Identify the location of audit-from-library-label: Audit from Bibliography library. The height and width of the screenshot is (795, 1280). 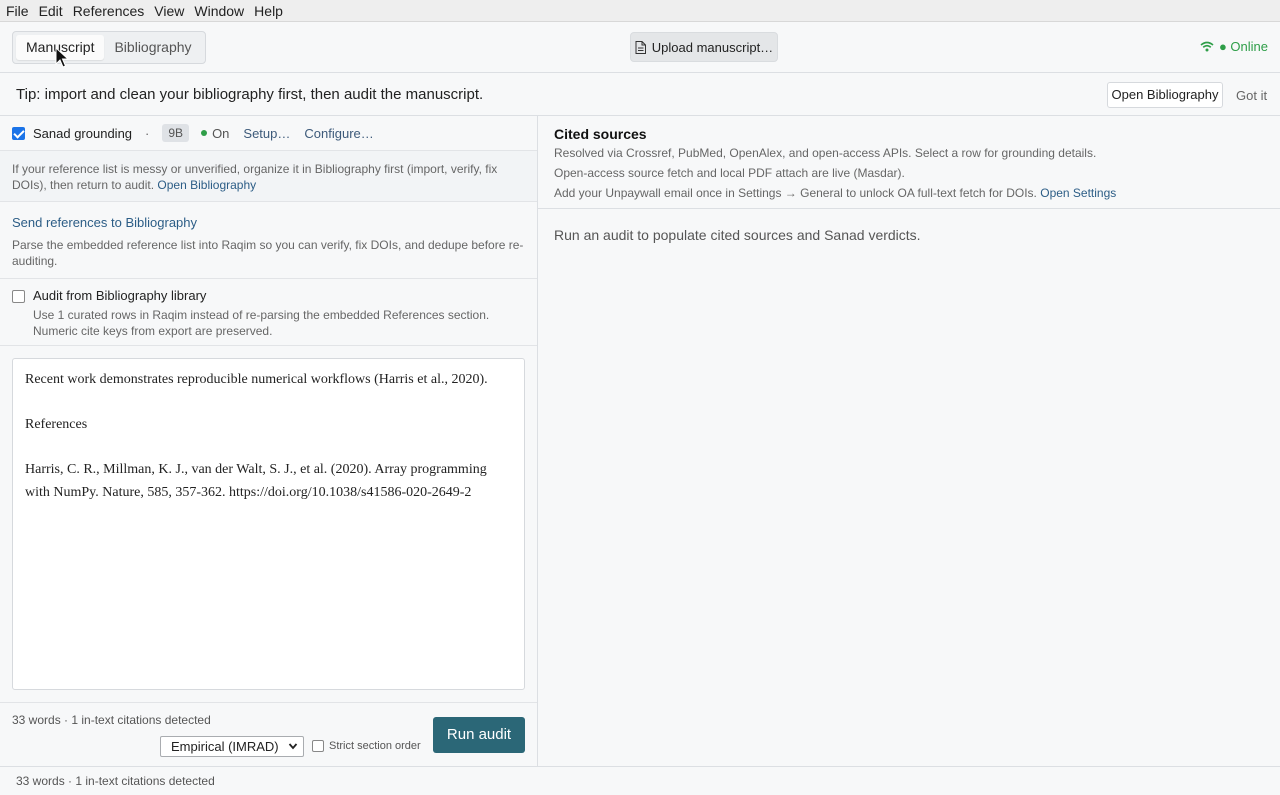
(120, 295).